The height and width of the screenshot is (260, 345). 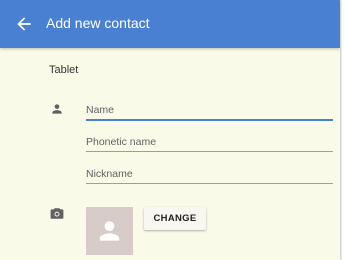 I want to click on person-placeholder-icon, so click(x=109, y=231).